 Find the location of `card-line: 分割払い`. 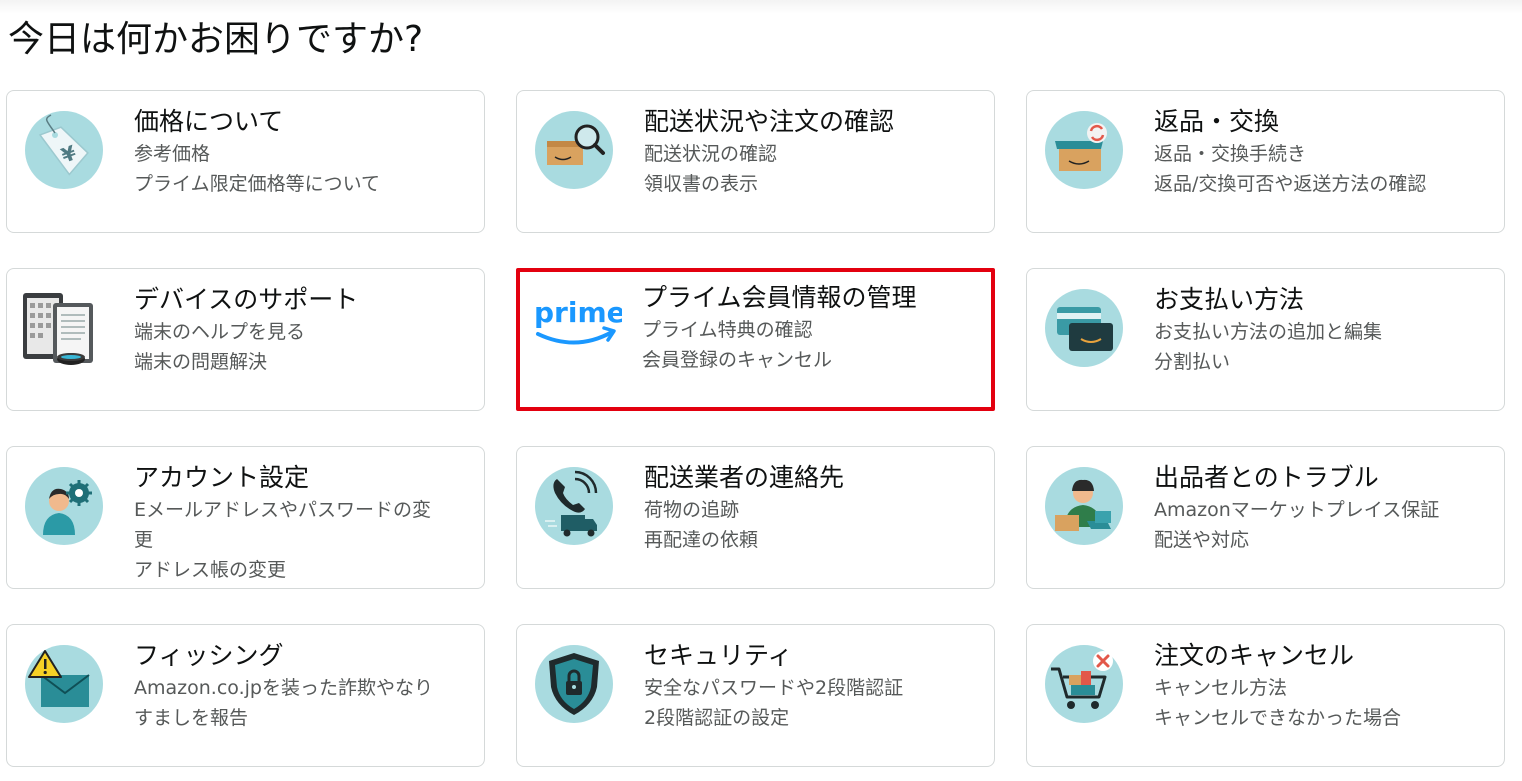

card-line: 分割払い is located at coordinates (1192, 362).